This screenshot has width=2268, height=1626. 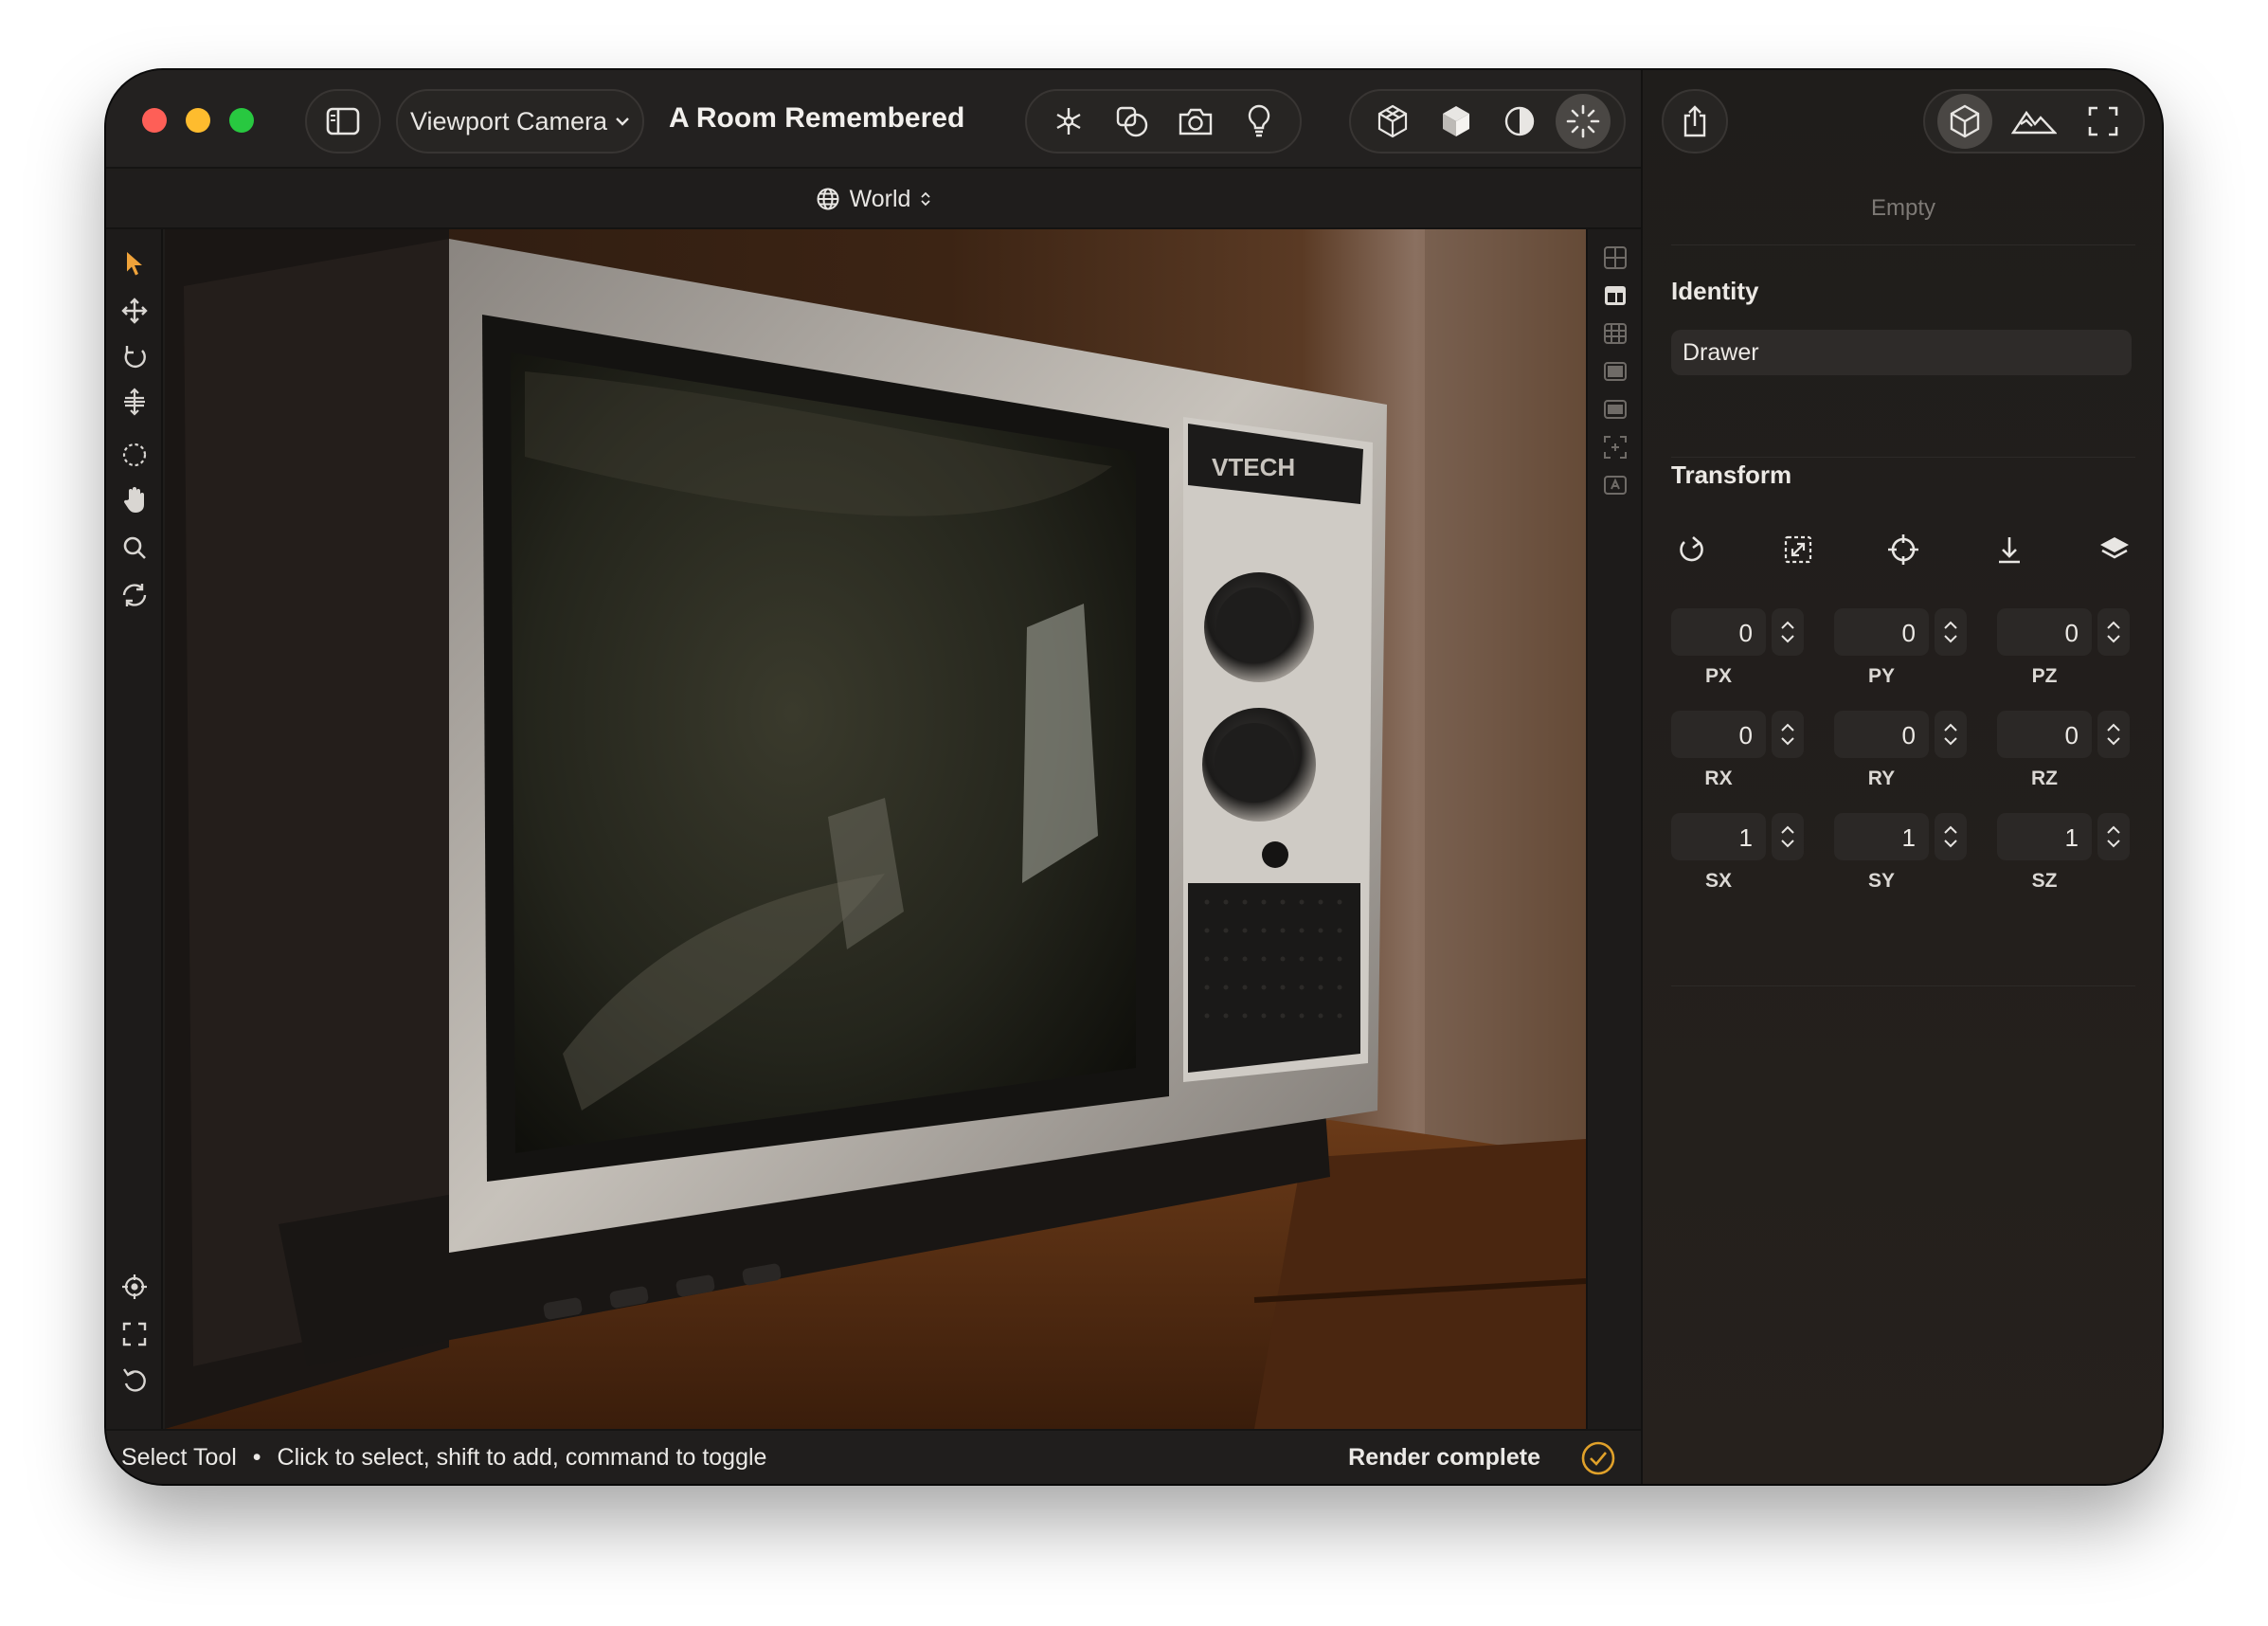 I want to click on landscape-icon, so click(x=2034, y=121).